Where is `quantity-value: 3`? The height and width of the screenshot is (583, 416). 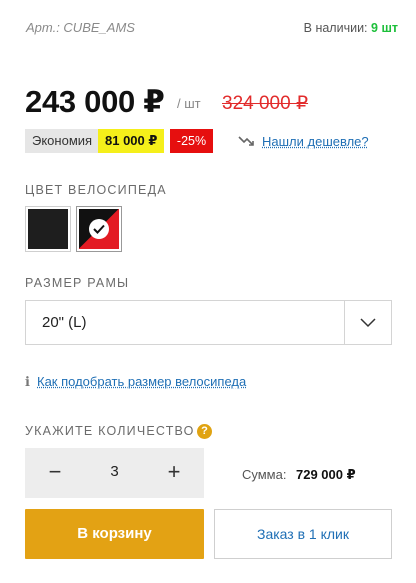
quantity-value: 3 is located at coordinates (114, 471).